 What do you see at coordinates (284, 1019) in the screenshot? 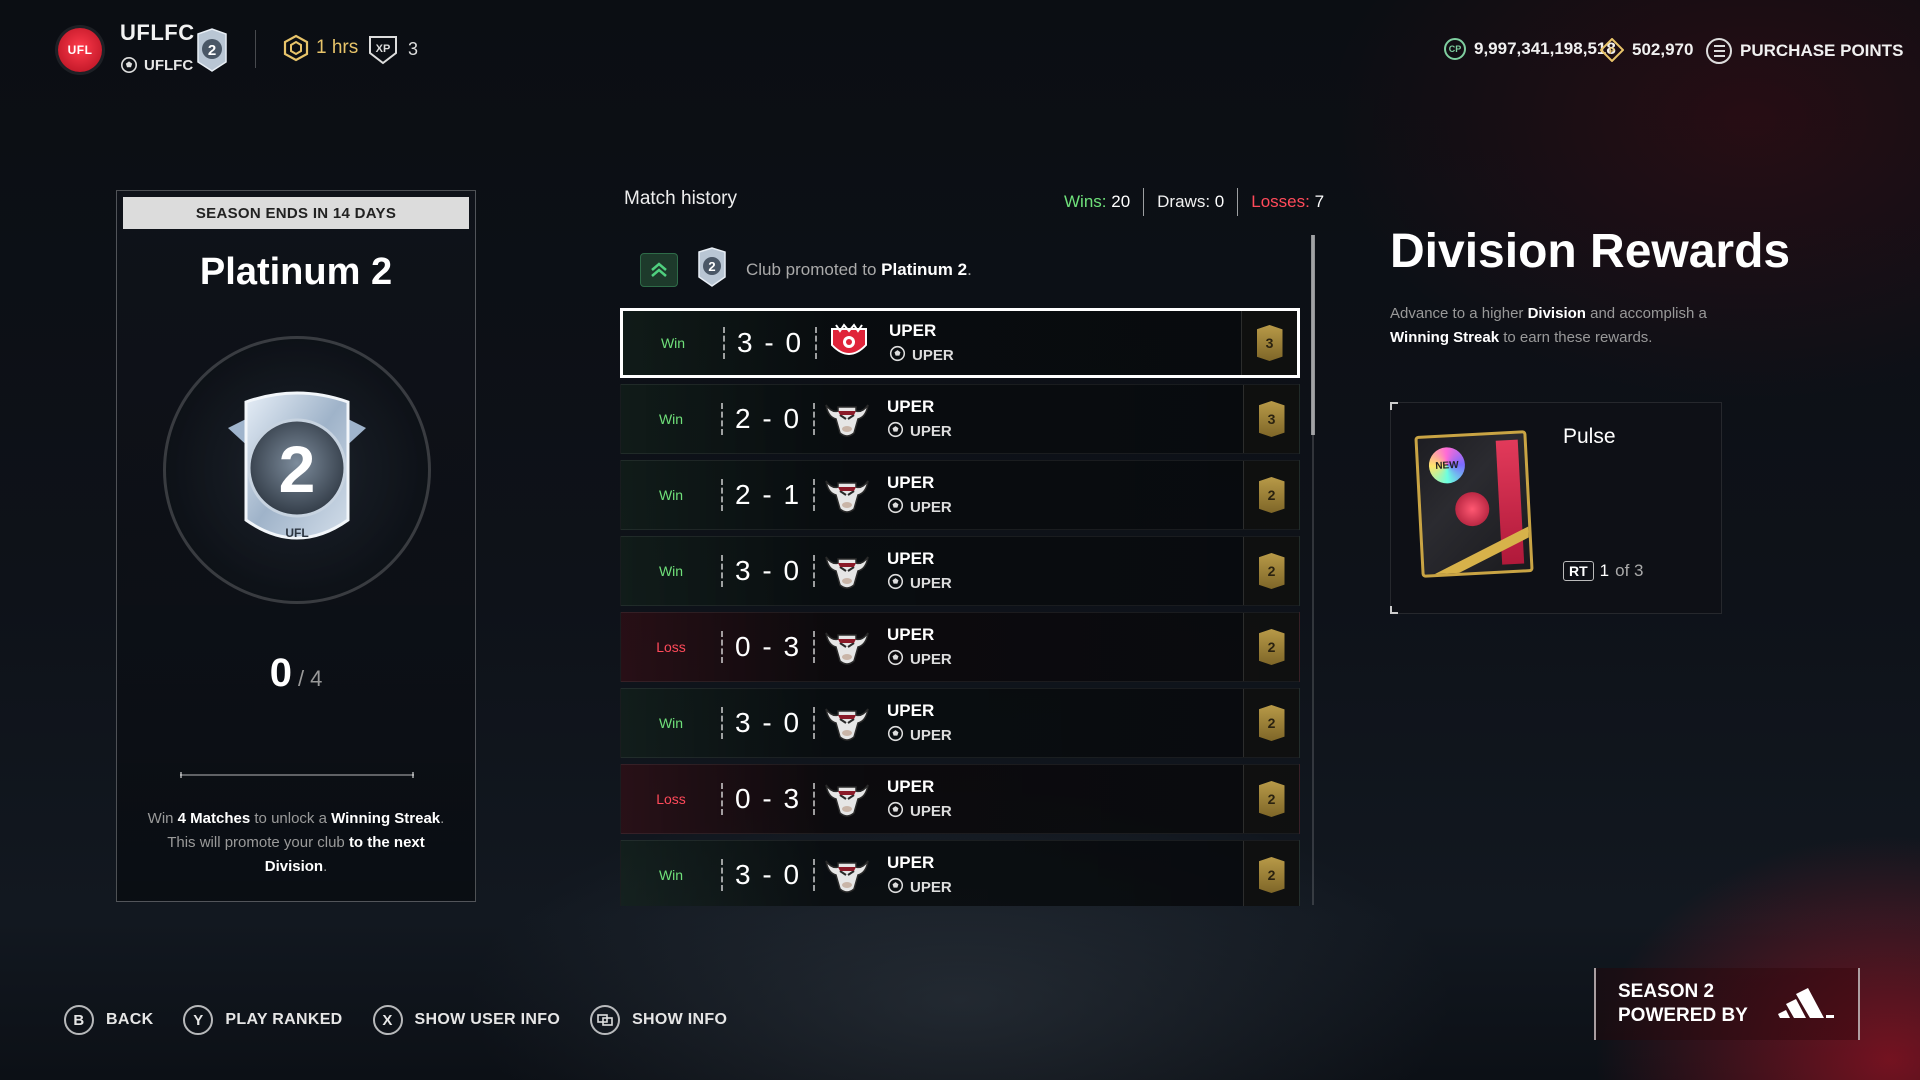
I see `play-ranked-label: PLAY RANKED` at bounding box center [284, 1019].